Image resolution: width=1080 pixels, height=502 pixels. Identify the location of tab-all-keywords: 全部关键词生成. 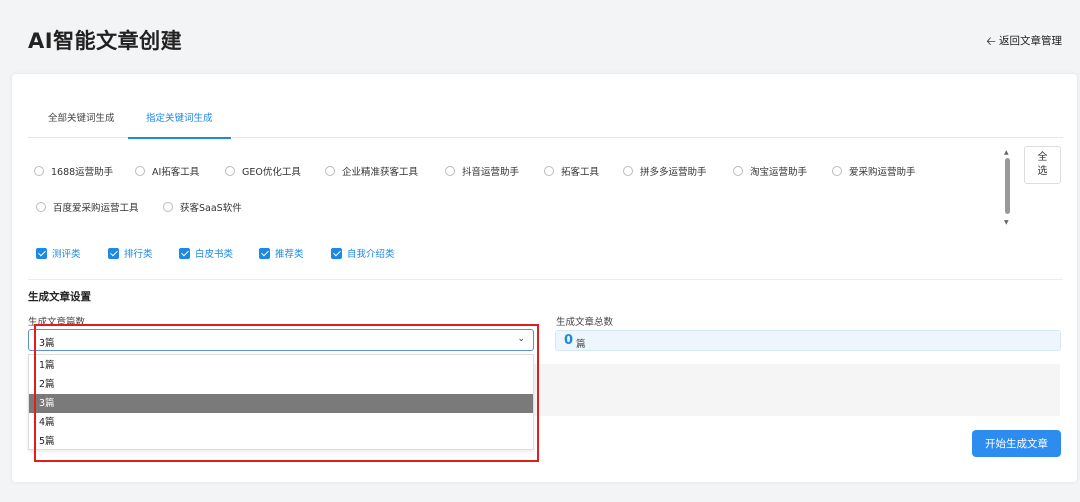
(81, 119).